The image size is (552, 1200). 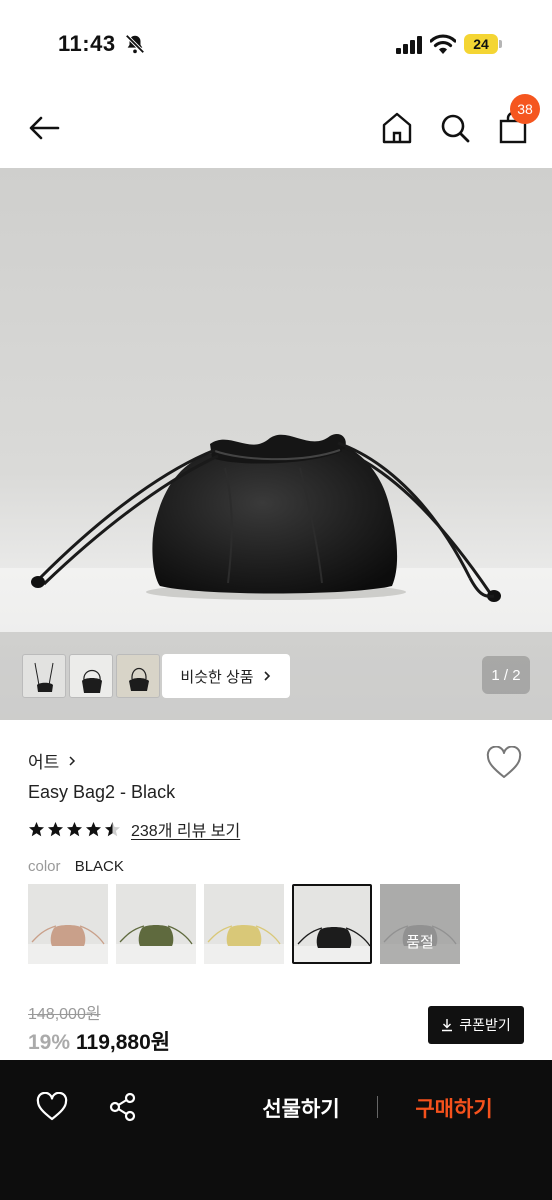 What do you see at coordinates (217, 677) in the screenshot?
I see `similar-products-label: 비슷한 상품` at bounding box center [217, 677].